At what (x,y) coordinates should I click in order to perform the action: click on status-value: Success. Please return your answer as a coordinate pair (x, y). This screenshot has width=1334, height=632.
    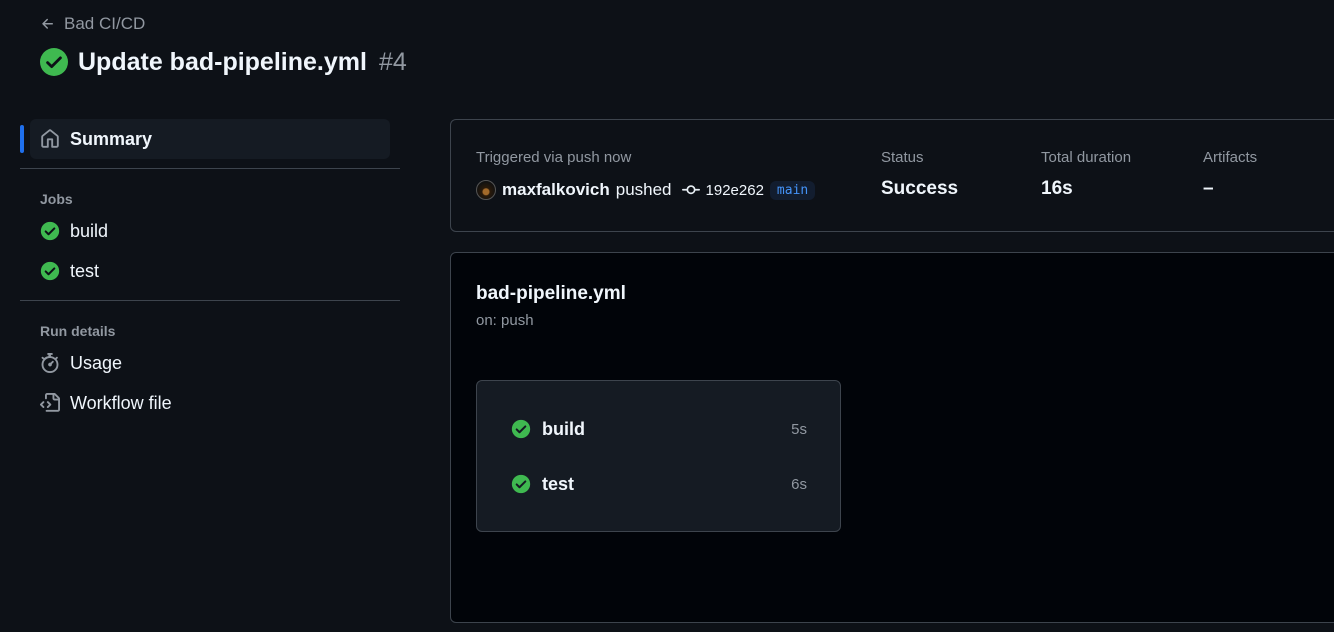
    Looking at the image, I should click on (920, 188).